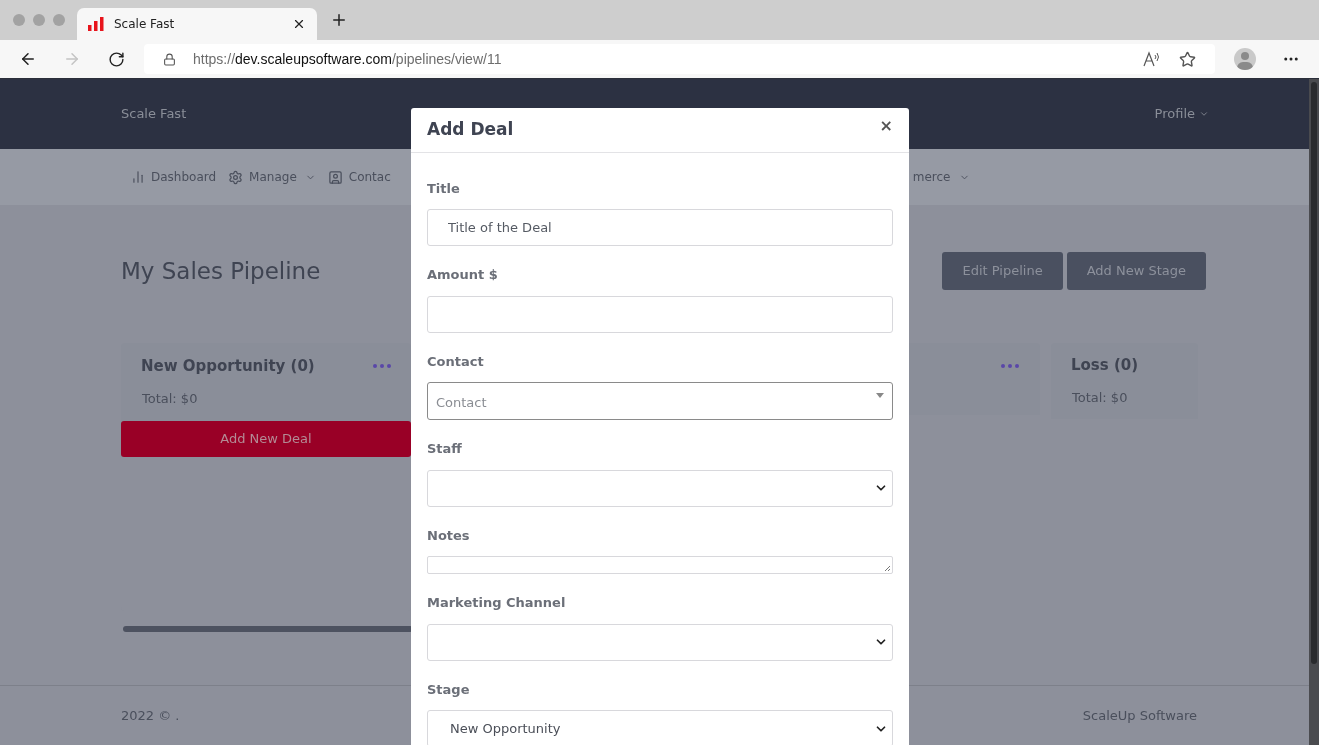 This screenshot has width=1319, height=745. What do you see at coordinates (347, 59) in the screenshot?
I see `url-text: https://dev.scaleupsoftware.com/pipelines/view/11` at bounding box center [347, 59].